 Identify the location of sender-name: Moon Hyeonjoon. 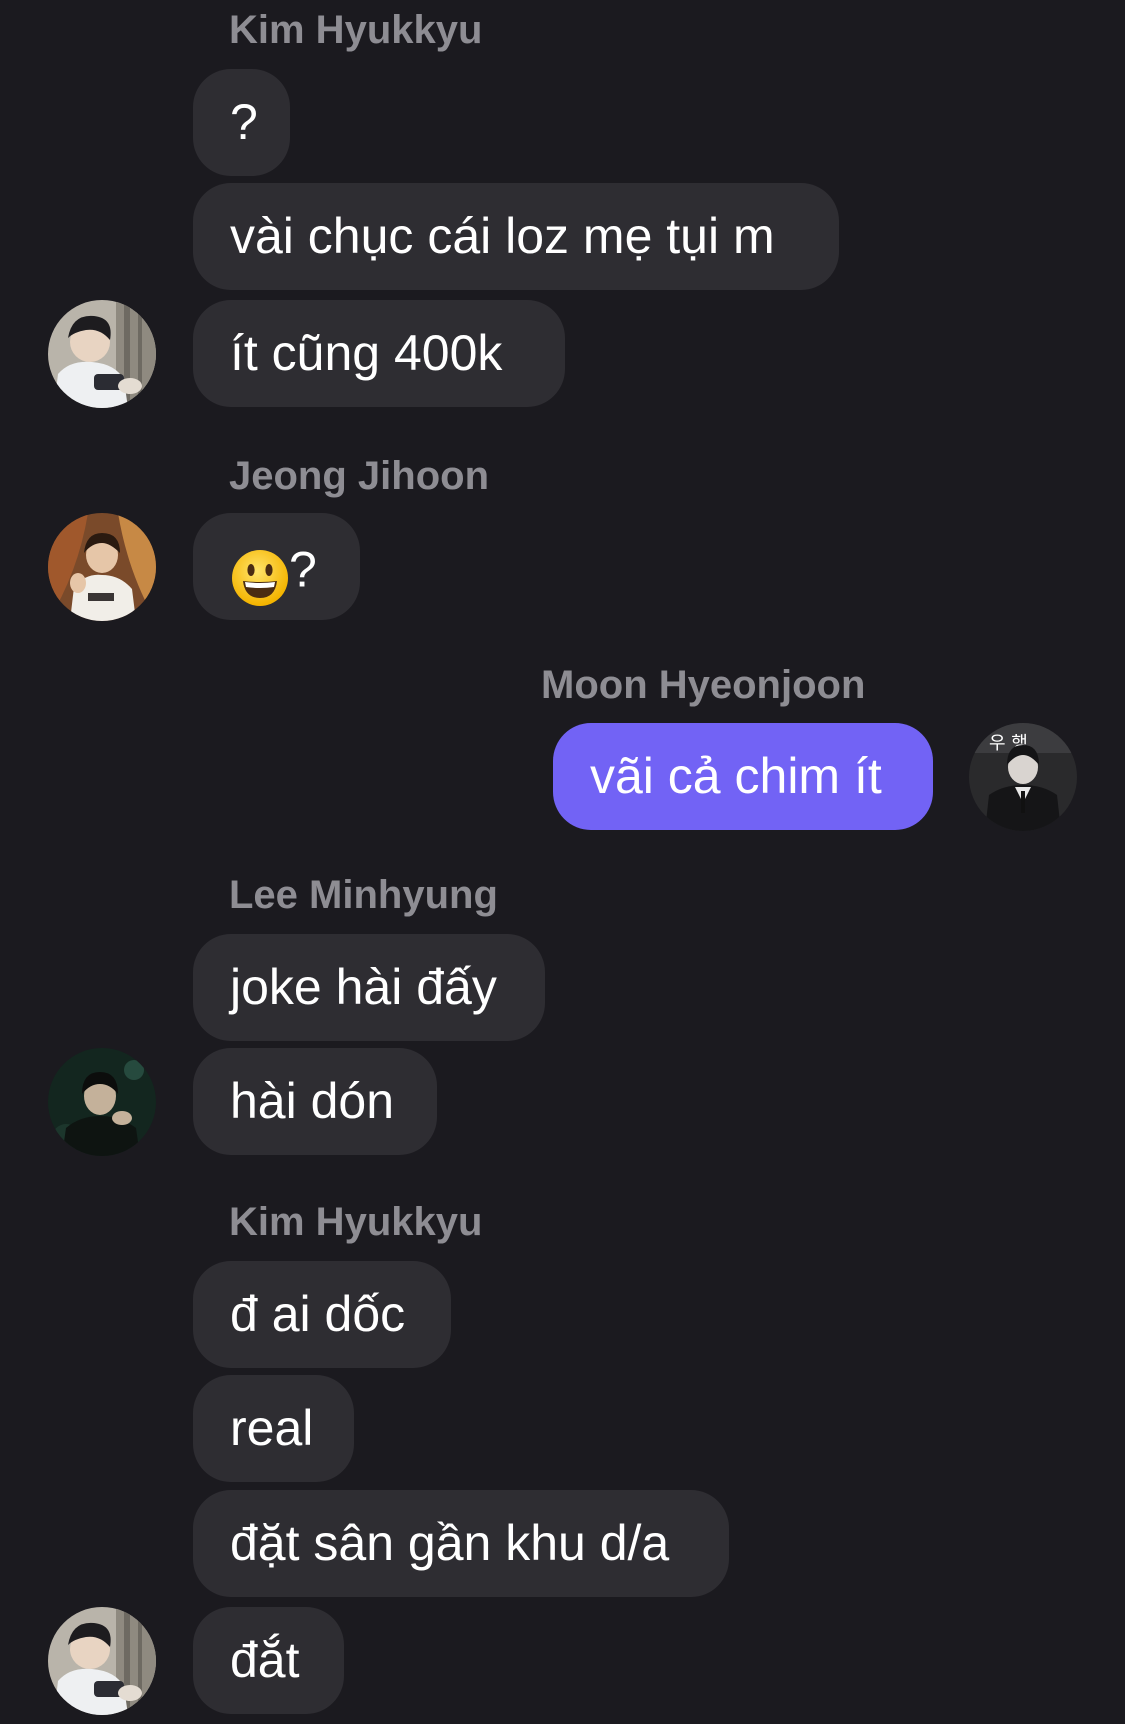
(703, 685).